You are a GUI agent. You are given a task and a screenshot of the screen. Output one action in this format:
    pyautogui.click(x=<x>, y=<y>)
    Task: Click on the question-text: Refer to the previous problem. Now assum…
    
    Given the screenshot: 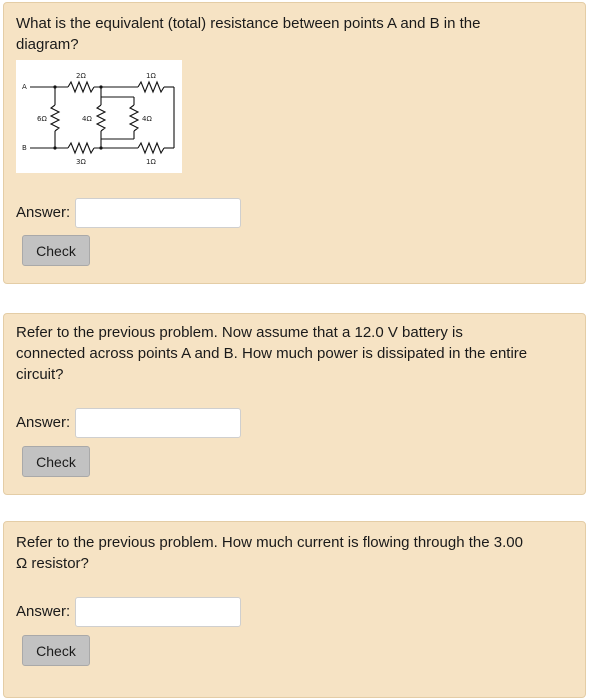 What is the action you would take?
    pyautogui.click(x=272, y=353)
    